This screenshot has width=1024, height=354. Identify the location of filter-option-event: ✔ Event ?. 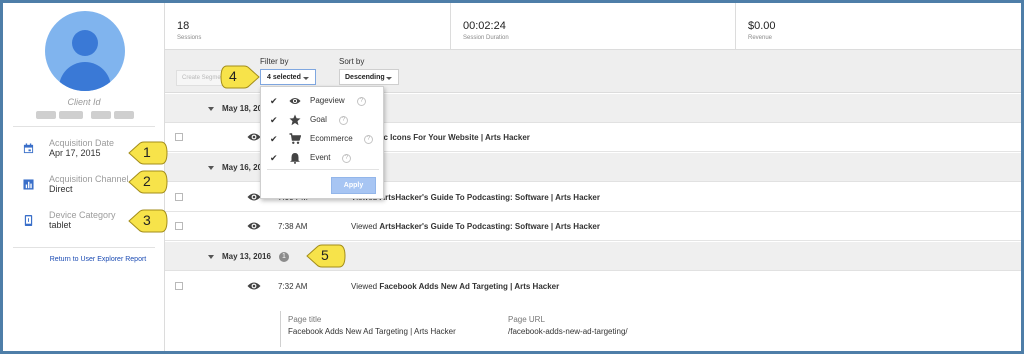
(323, 158).